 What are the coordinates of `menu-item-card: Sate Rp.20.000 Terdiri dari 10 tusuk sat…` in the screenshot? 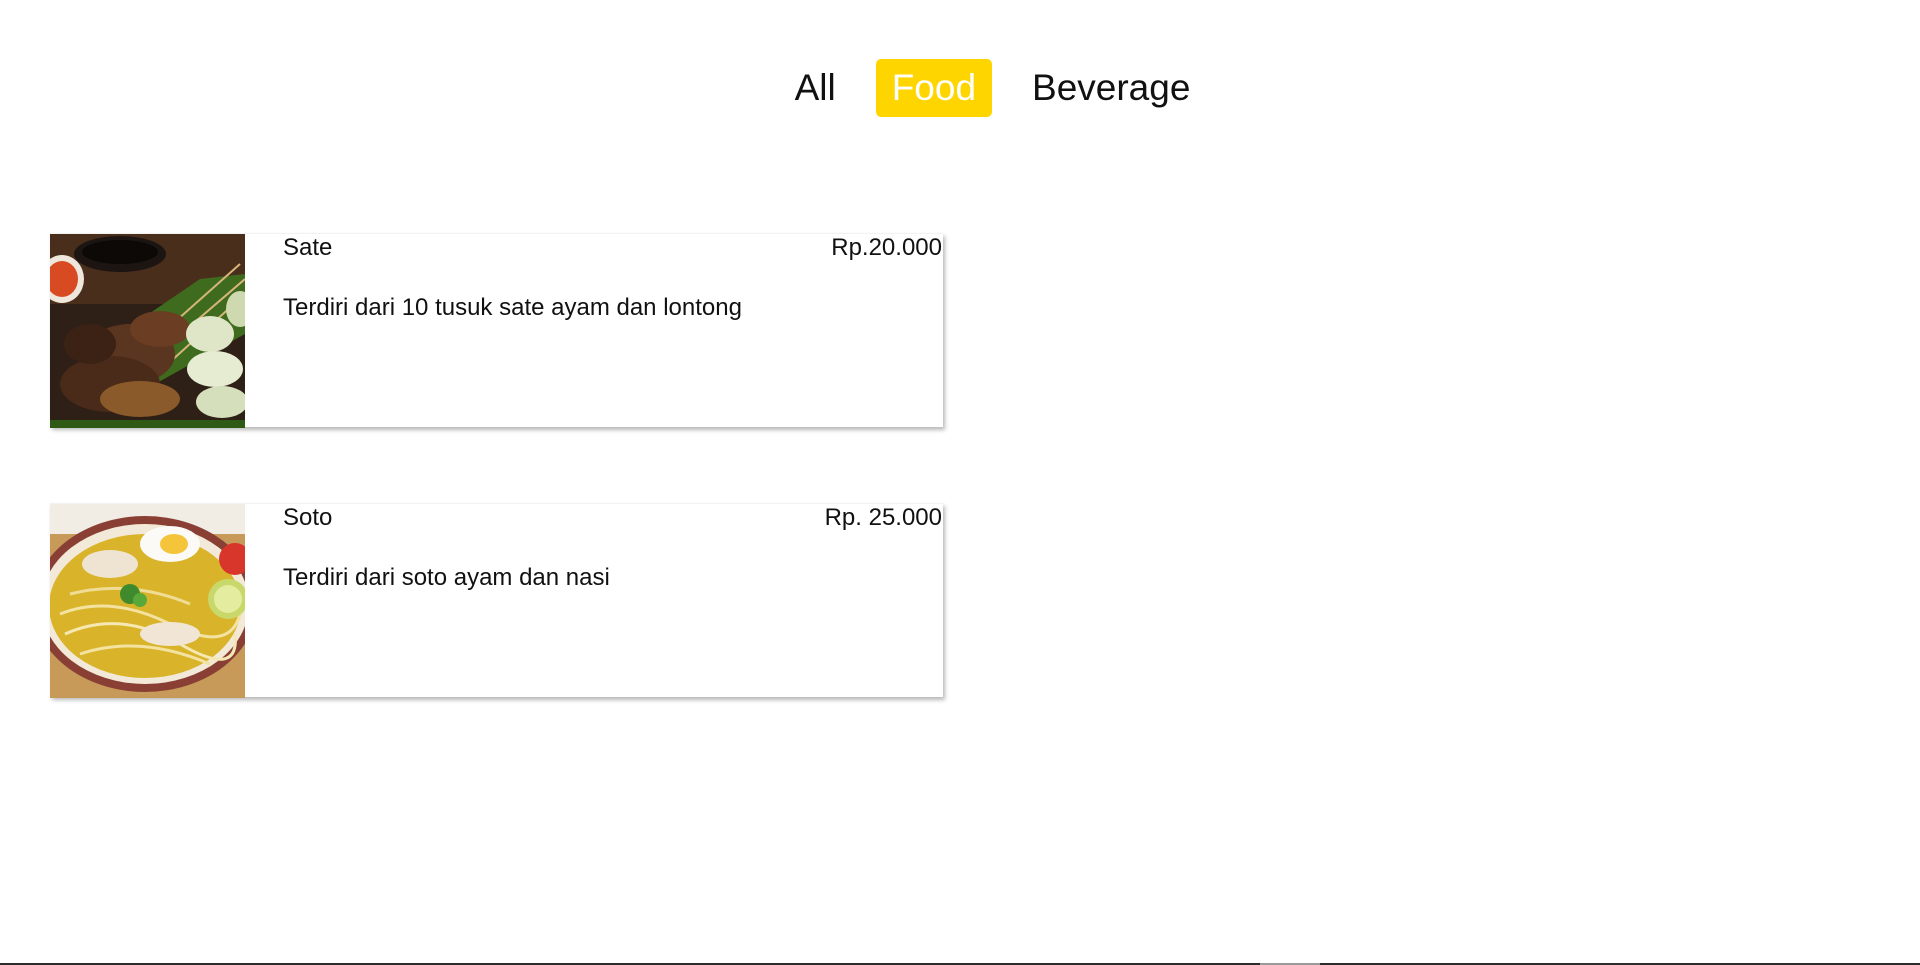 It's located at (496, 330).